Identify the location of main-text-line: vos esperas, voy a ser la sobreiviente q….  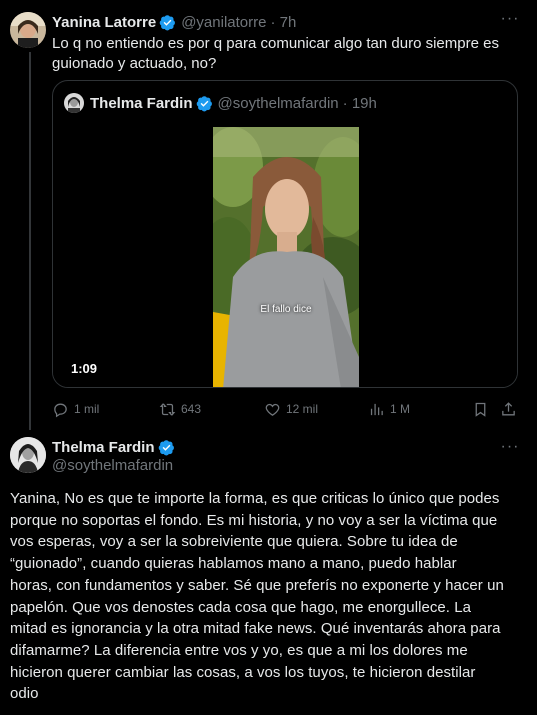
(234, 542).